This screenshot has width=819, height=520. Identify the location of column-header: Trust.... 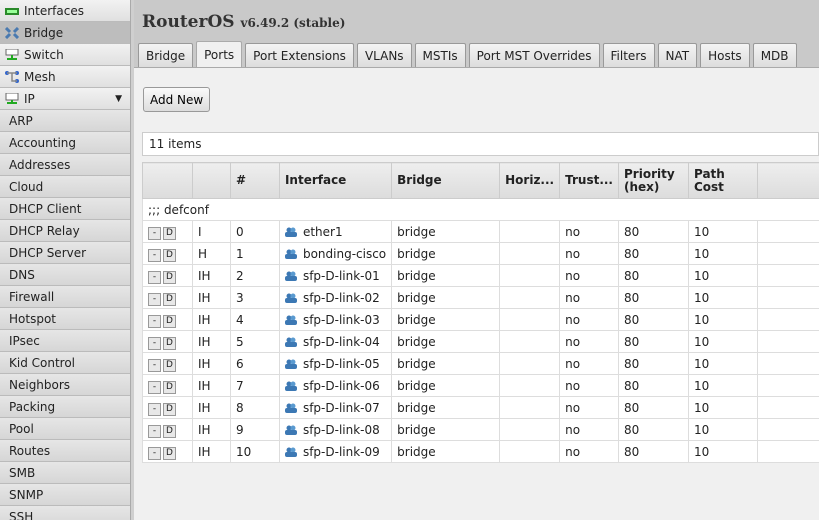
(589, 180).